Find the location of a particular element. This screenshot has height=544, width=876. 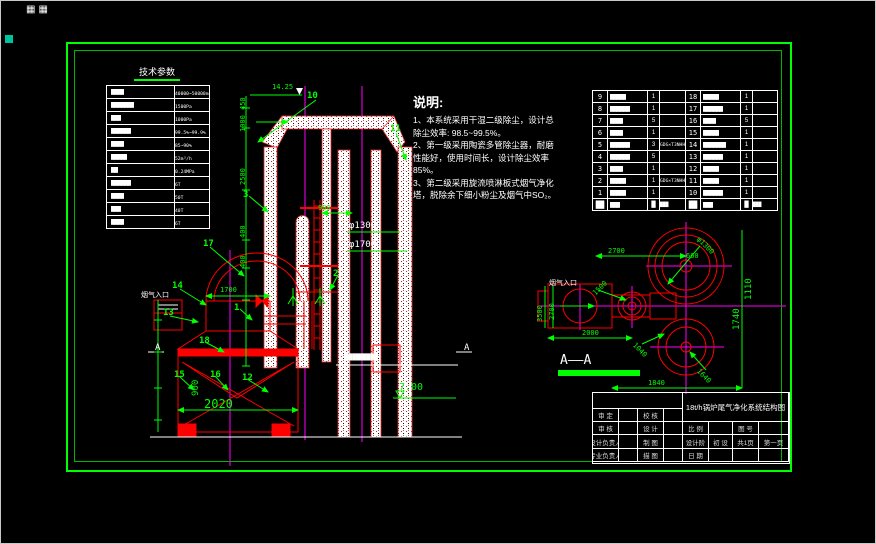

dim-1740: 1740 is located at coordinates (737, 319).